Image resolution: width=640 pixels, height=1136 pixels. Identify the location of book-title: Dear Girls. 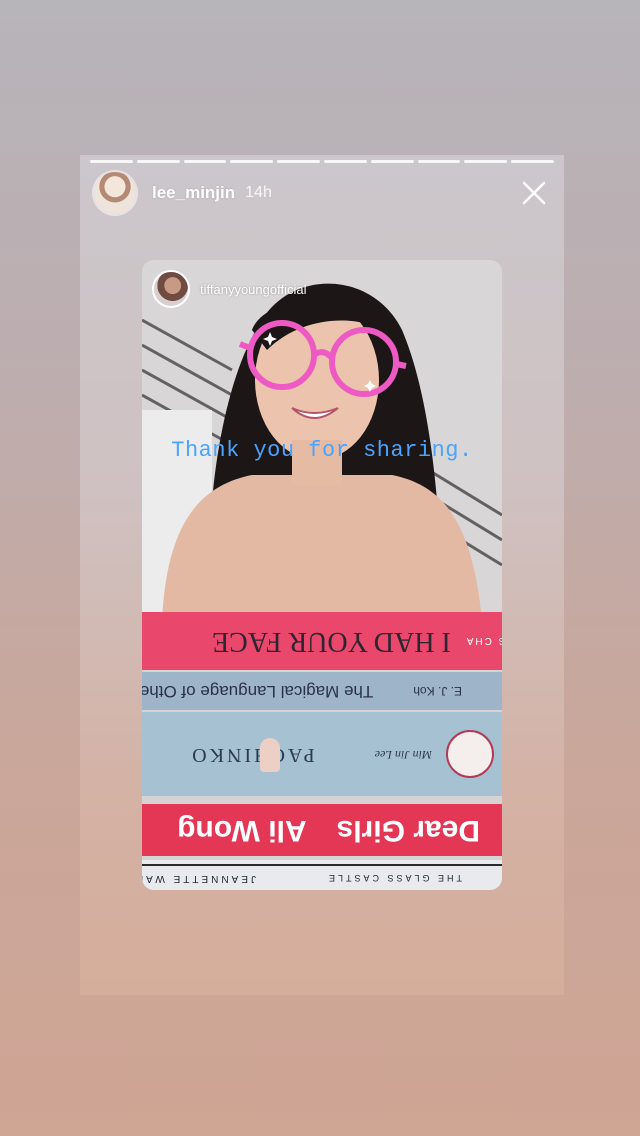
(408, 830).